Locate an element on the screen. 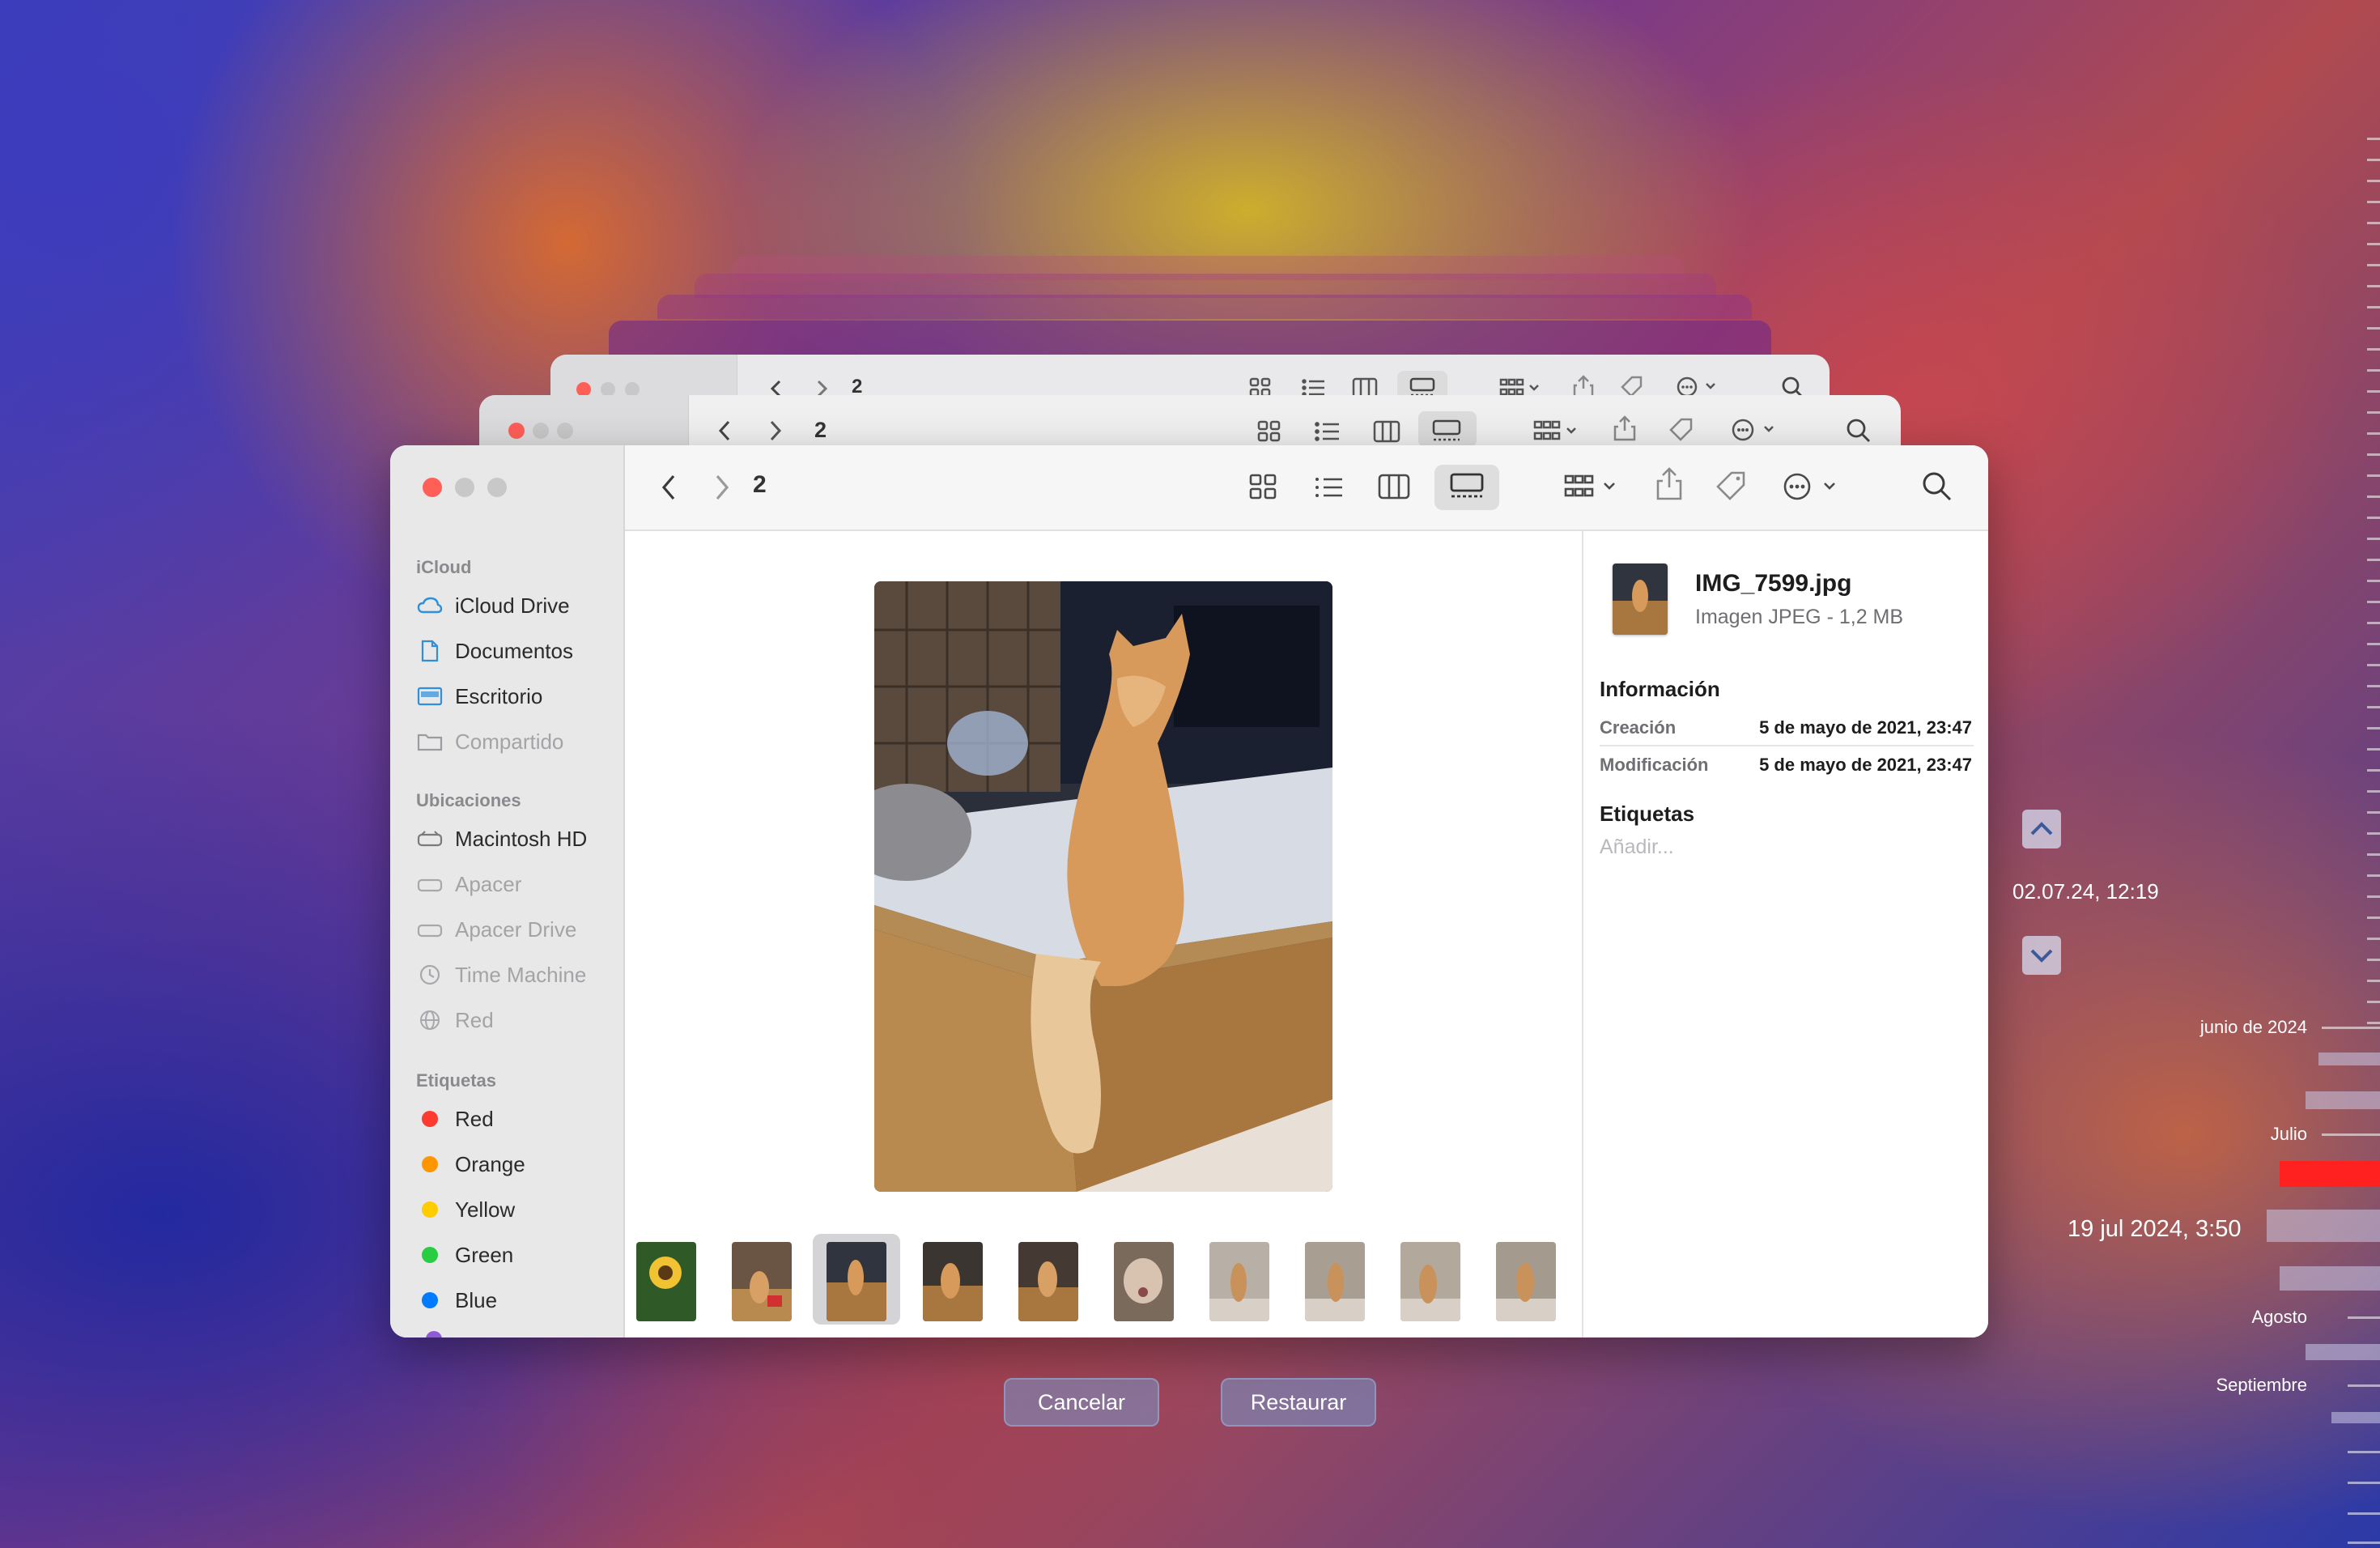 The height and width of the screenshot is (1548, 2380). info-row-created: Creación 5 de mayo de 2021, 23:47 is located at coordinates (1786, 727).